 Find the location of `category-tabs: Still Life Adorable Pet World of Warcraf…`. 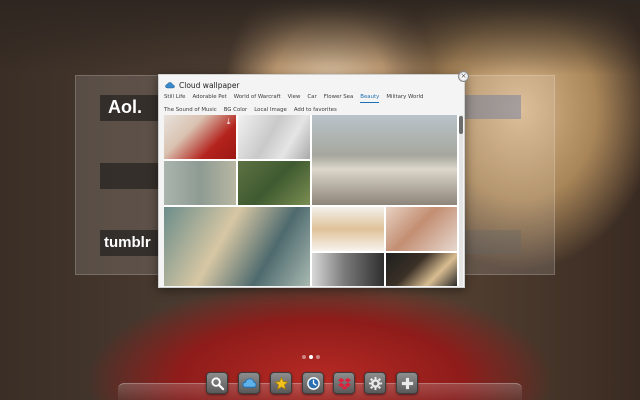

category-tabs: Still Life Adorable Pet World of Warcraf… is located at coordinates (312, 104).